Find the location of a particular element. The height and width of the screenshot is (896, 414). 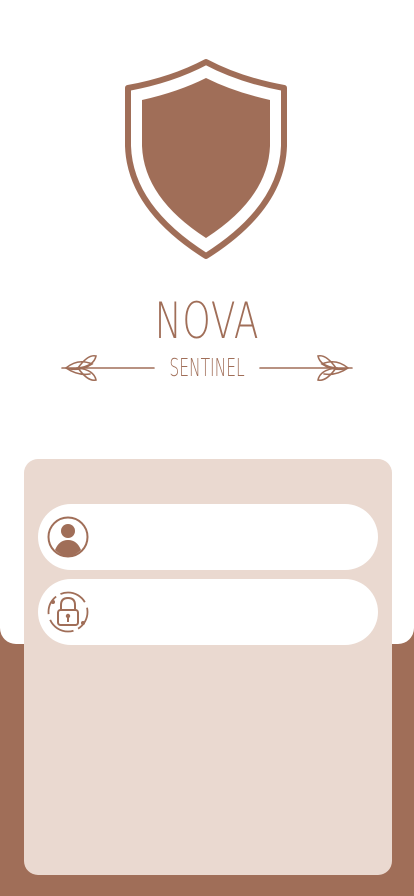

brand-title: NOVA is located at coordinates (207, 321).